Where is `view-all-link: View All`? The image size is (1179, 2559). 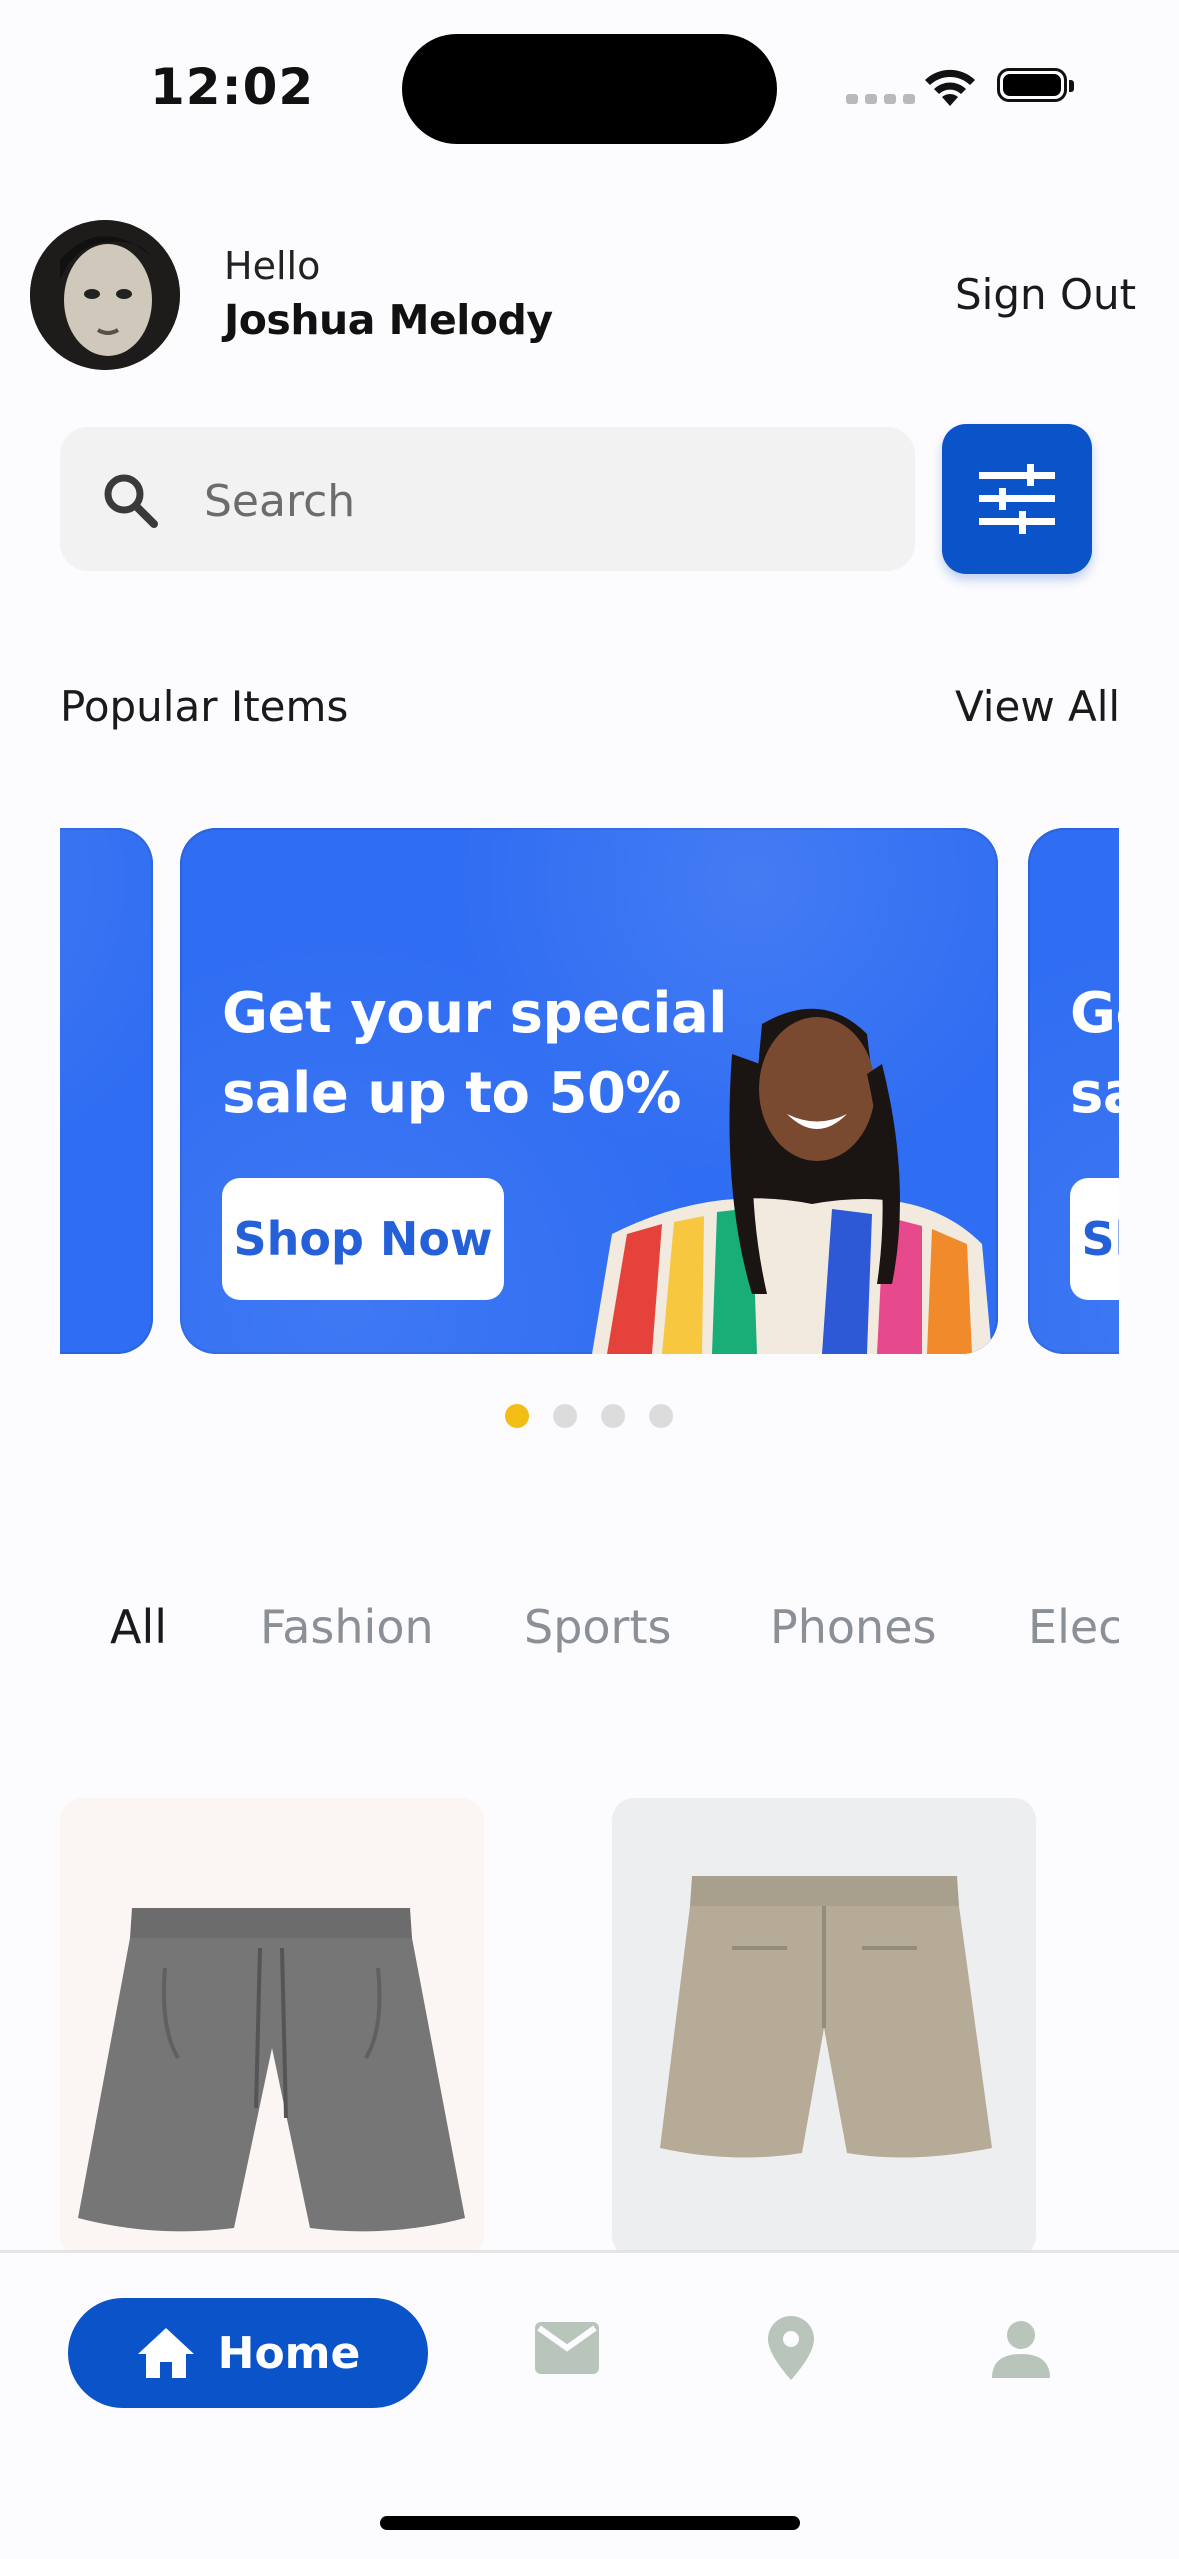
view-all-link: View All is located at coordinates (1037, 706).